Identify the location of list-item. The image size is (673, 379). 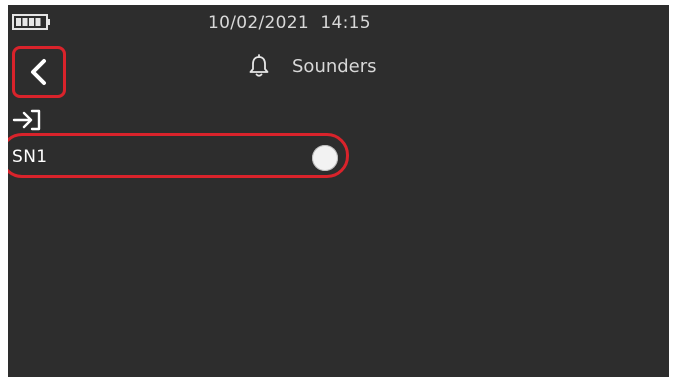
(178, 155).